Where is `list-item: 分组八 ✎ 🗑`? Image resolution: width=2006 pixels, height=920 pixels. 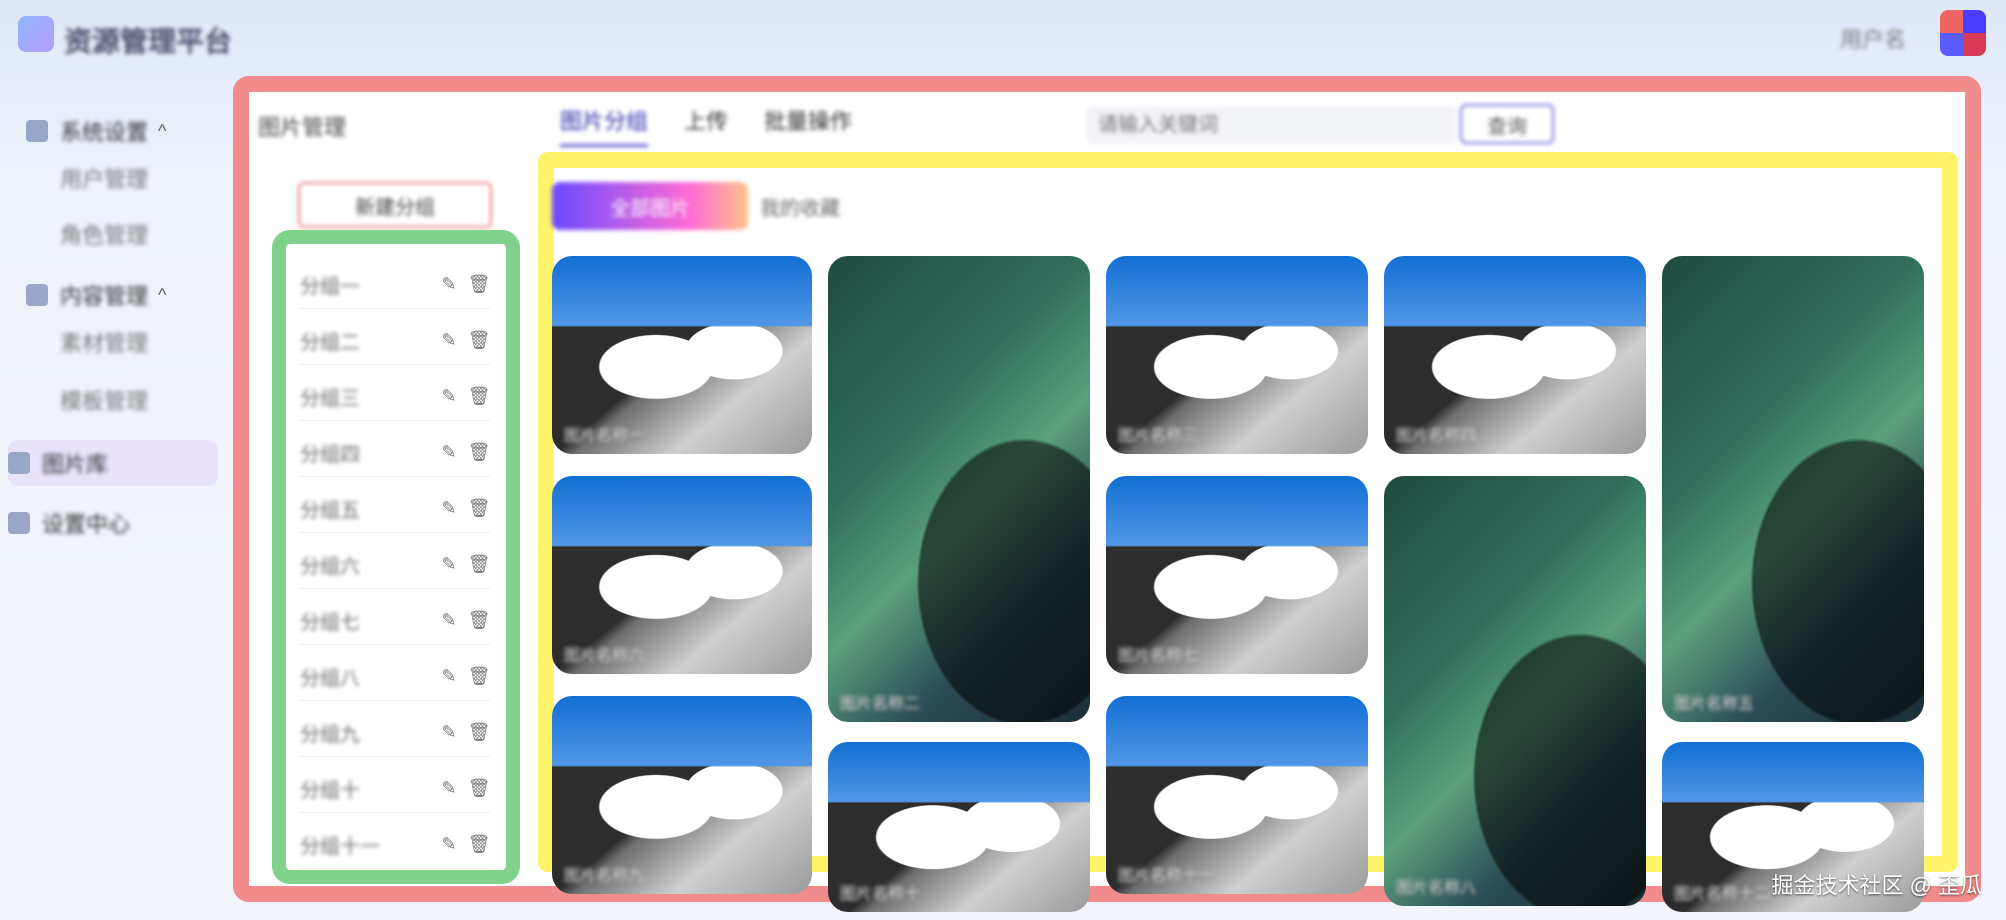
list-item: 分组八 ✎ 🗑 is located at coordinates (395, 676).